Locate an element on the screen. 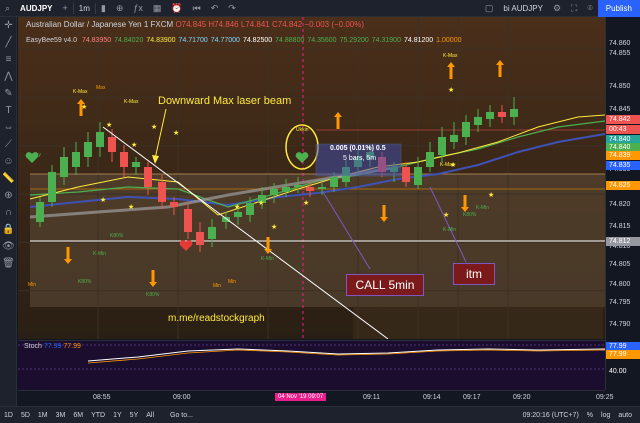  price-tick: 74.860 is located at coordinates (620, 43).